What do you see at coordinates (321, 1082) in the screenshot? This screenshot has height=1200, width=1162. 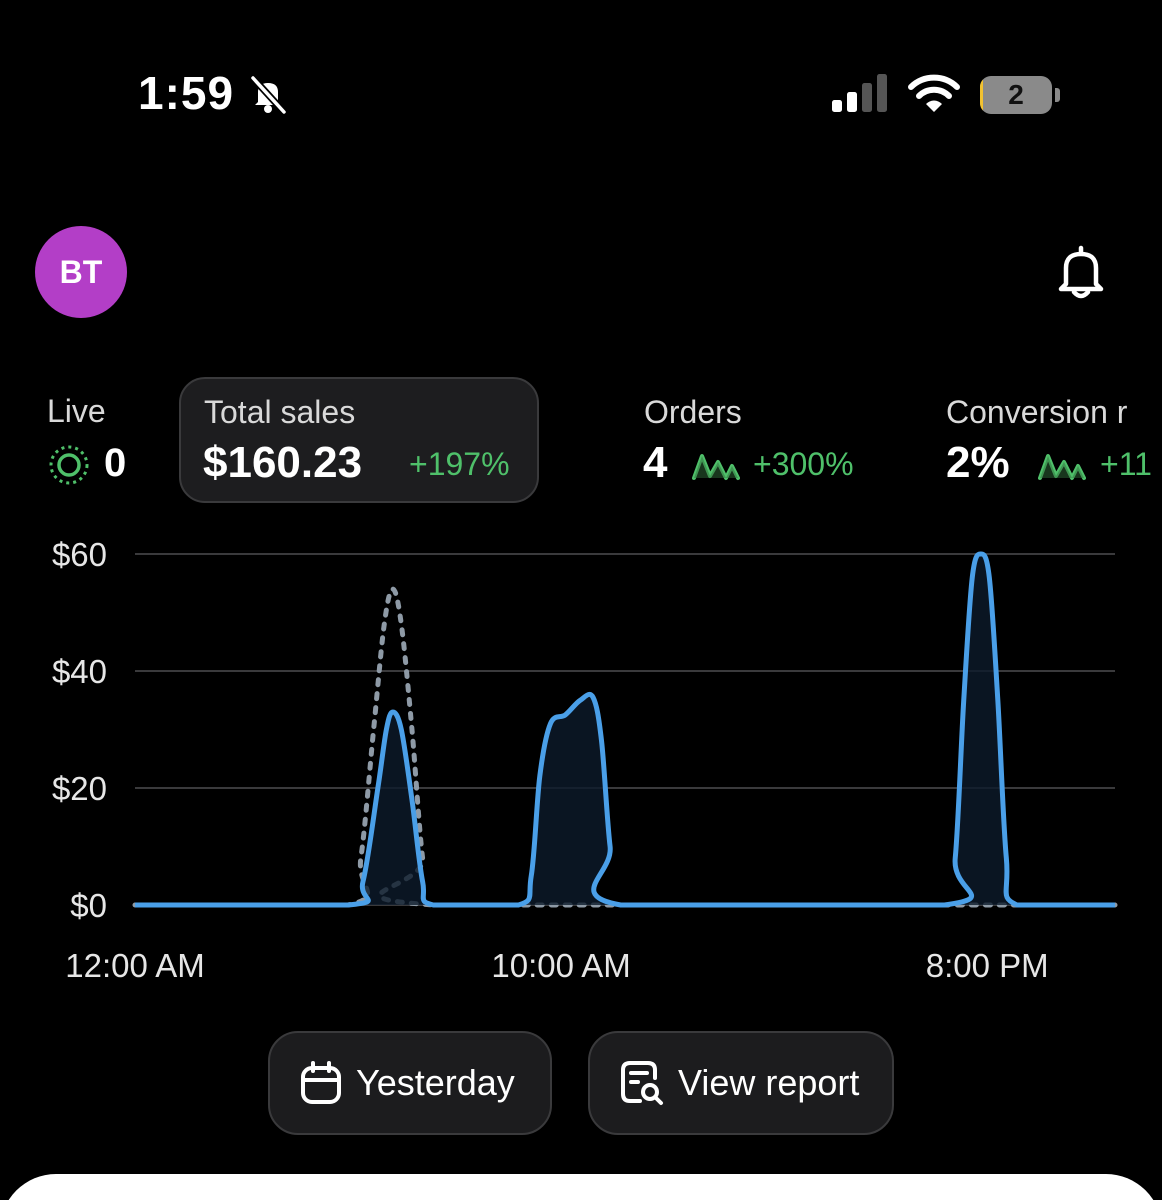 I see `calendar-icon` at bounding box center [321, 1082].